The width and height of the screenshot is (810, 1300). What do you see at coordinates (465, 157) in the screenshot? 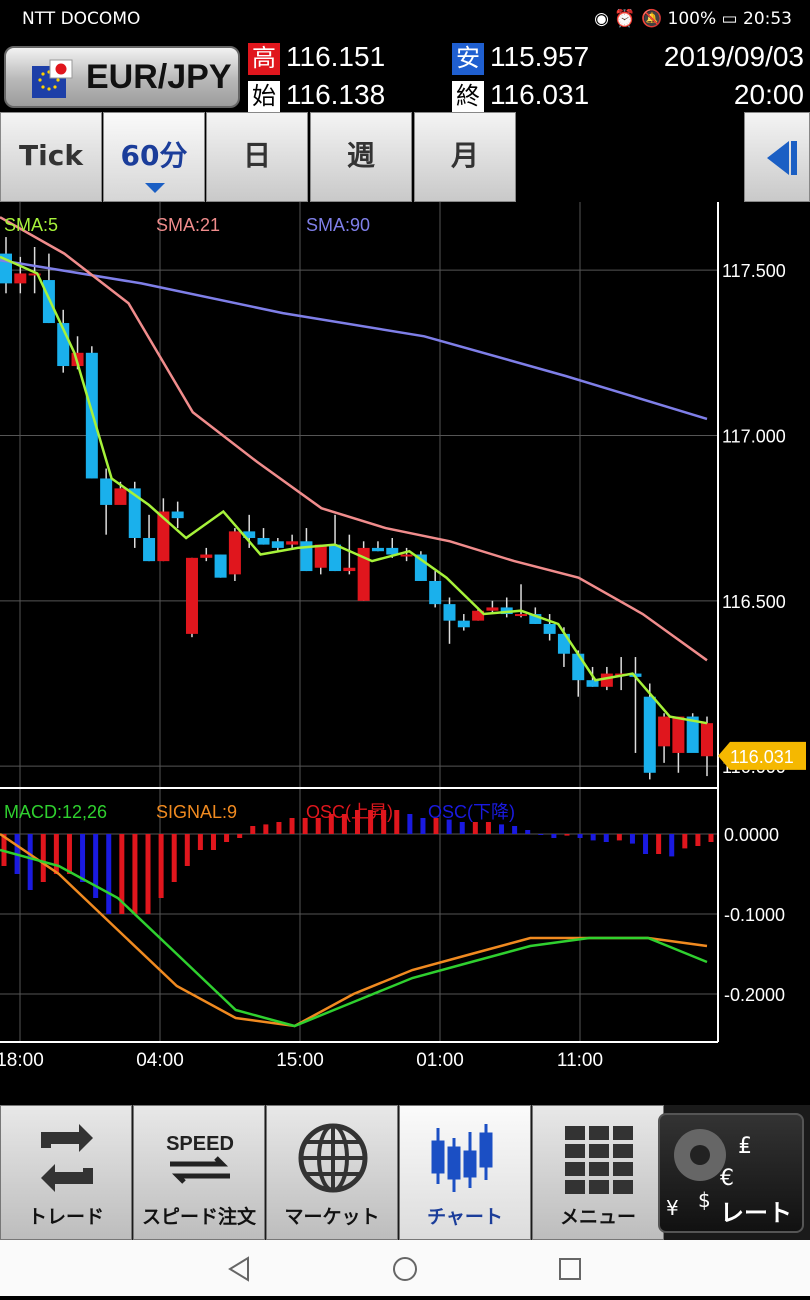
I see `tab-month: 月` at bounding box center [465, 157].